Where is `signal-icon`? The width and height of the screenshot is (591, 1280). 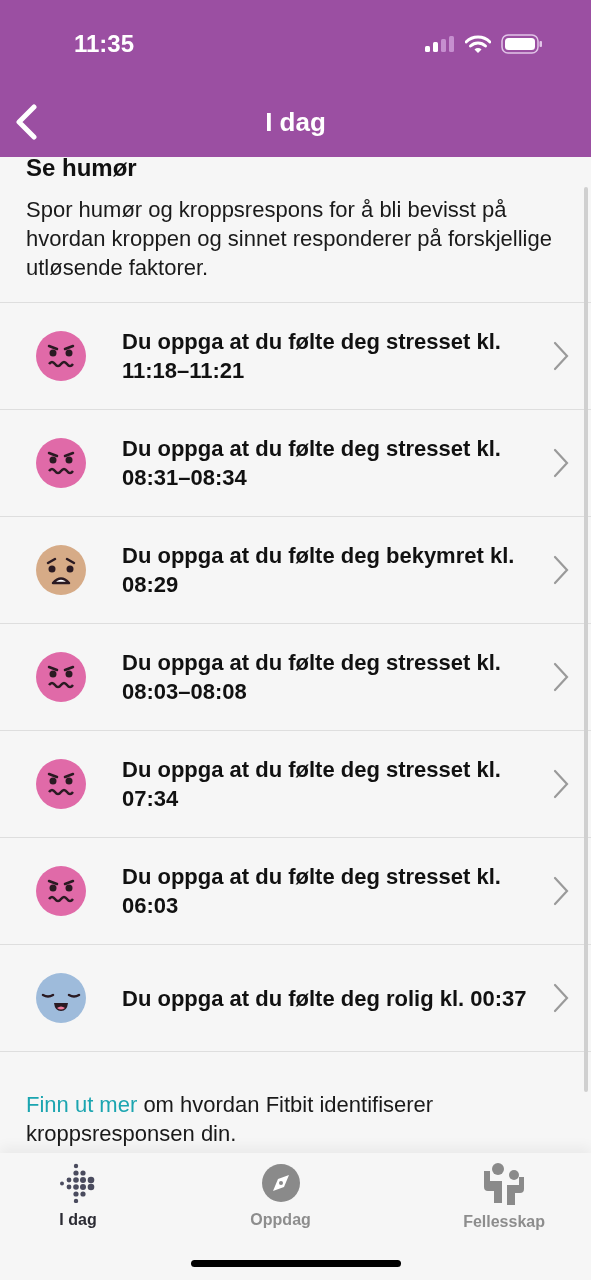 signal-icon is located at coordinates (440, 44).